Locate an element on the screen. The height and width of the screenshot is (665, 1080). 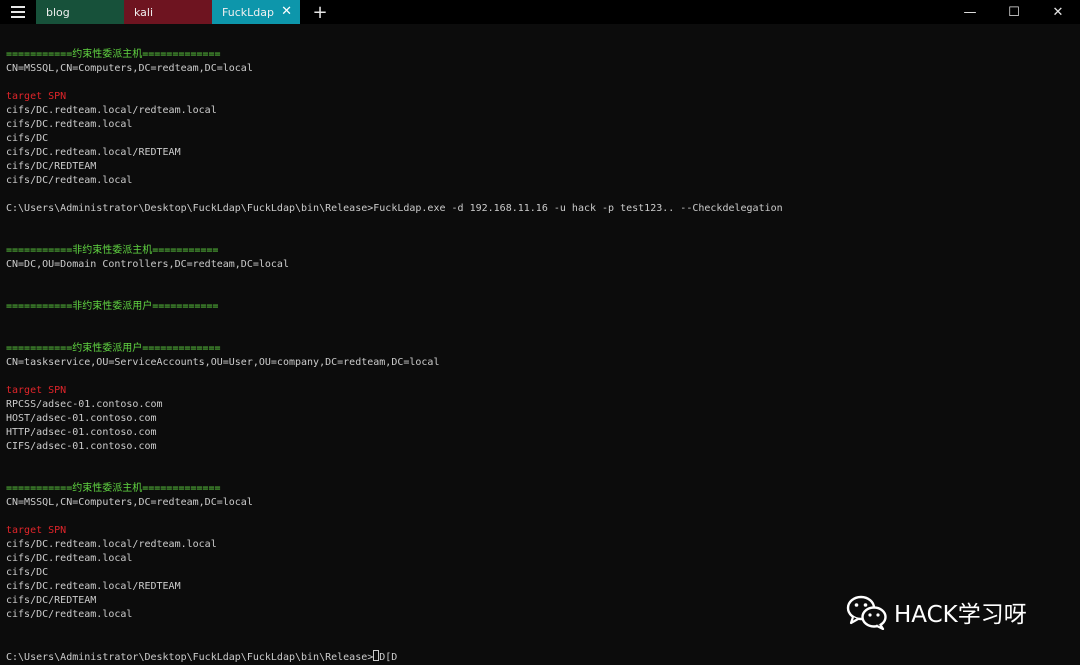
minimize-button: — is located at coordinates (970, 12).